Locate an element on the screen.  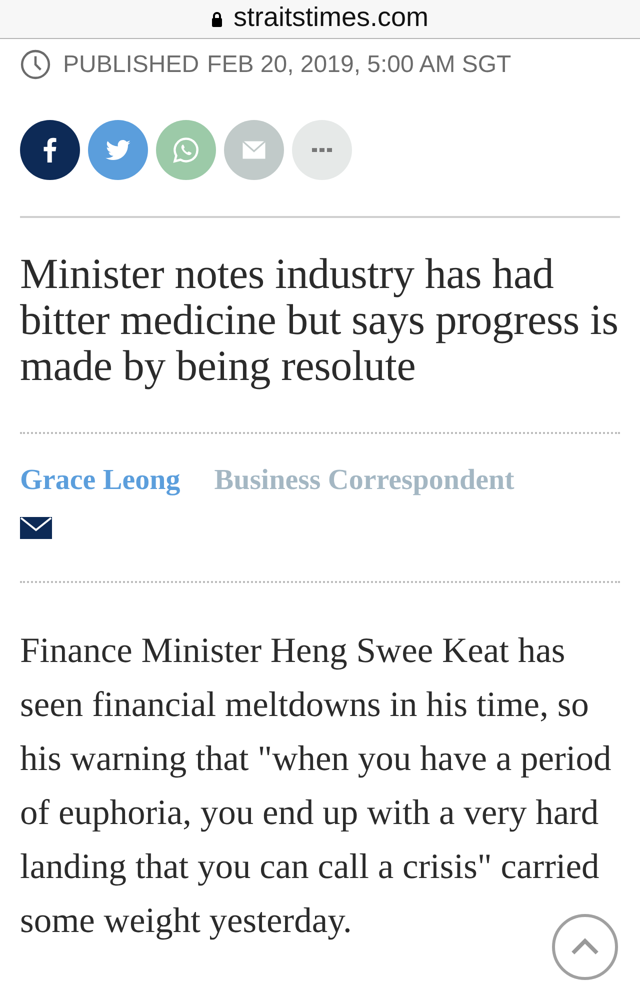
clock-icon is located at coordinates (35, 64).